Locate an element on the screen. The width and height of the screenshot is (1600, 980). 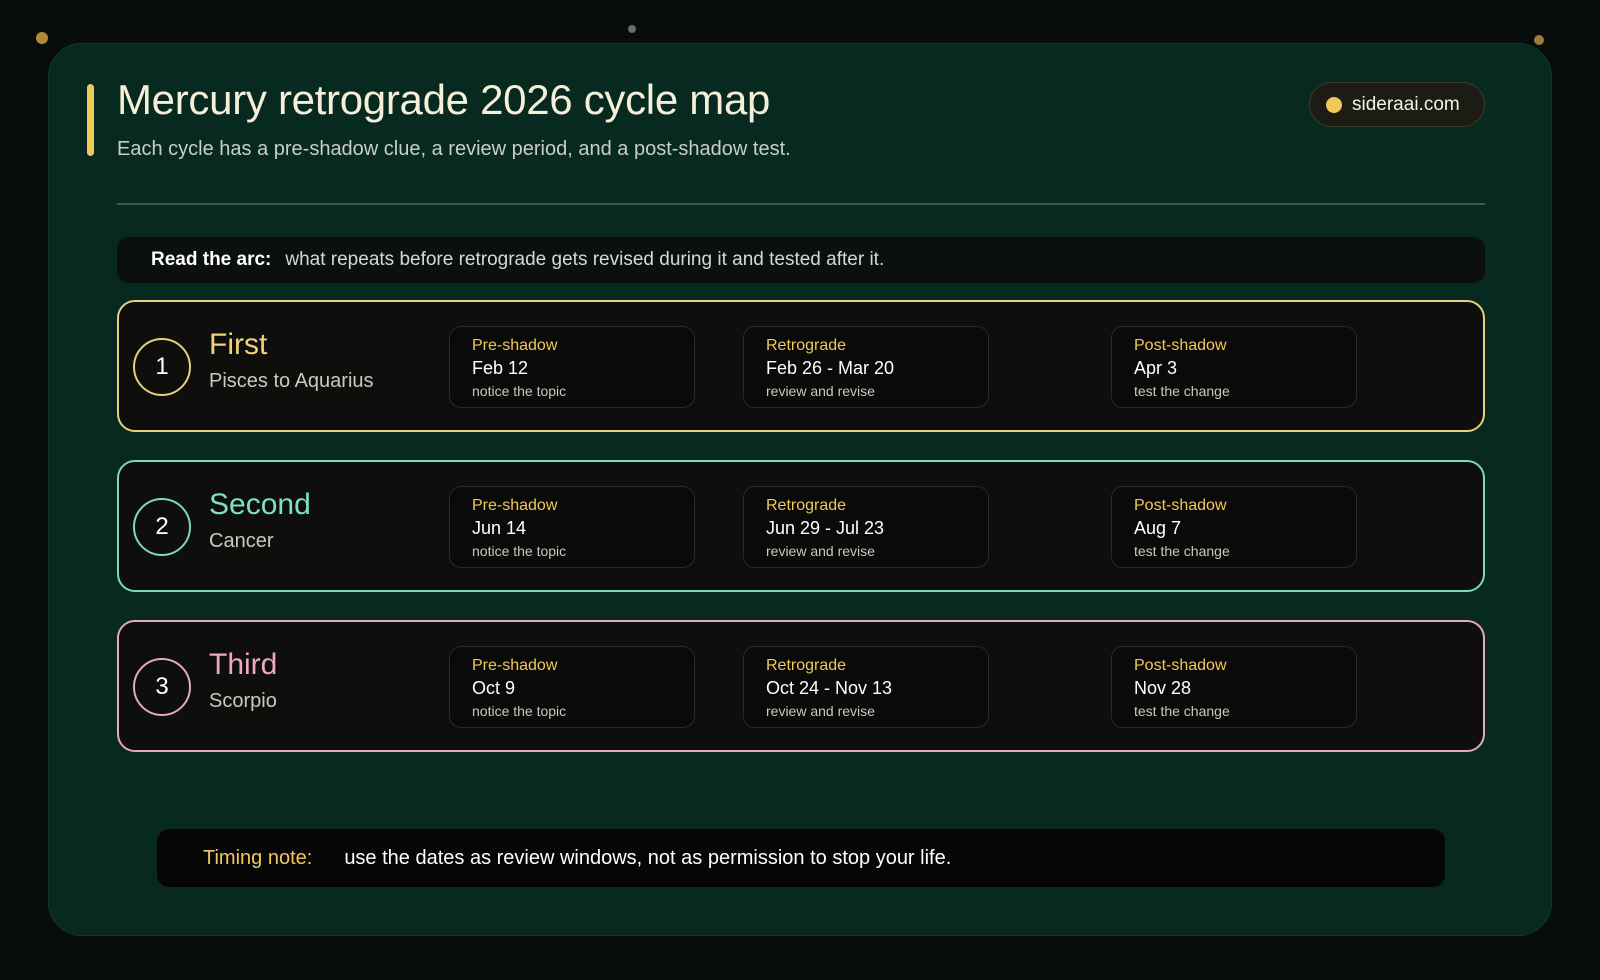
site-badge: sideraai.com is located at coordinates (1397, 104).